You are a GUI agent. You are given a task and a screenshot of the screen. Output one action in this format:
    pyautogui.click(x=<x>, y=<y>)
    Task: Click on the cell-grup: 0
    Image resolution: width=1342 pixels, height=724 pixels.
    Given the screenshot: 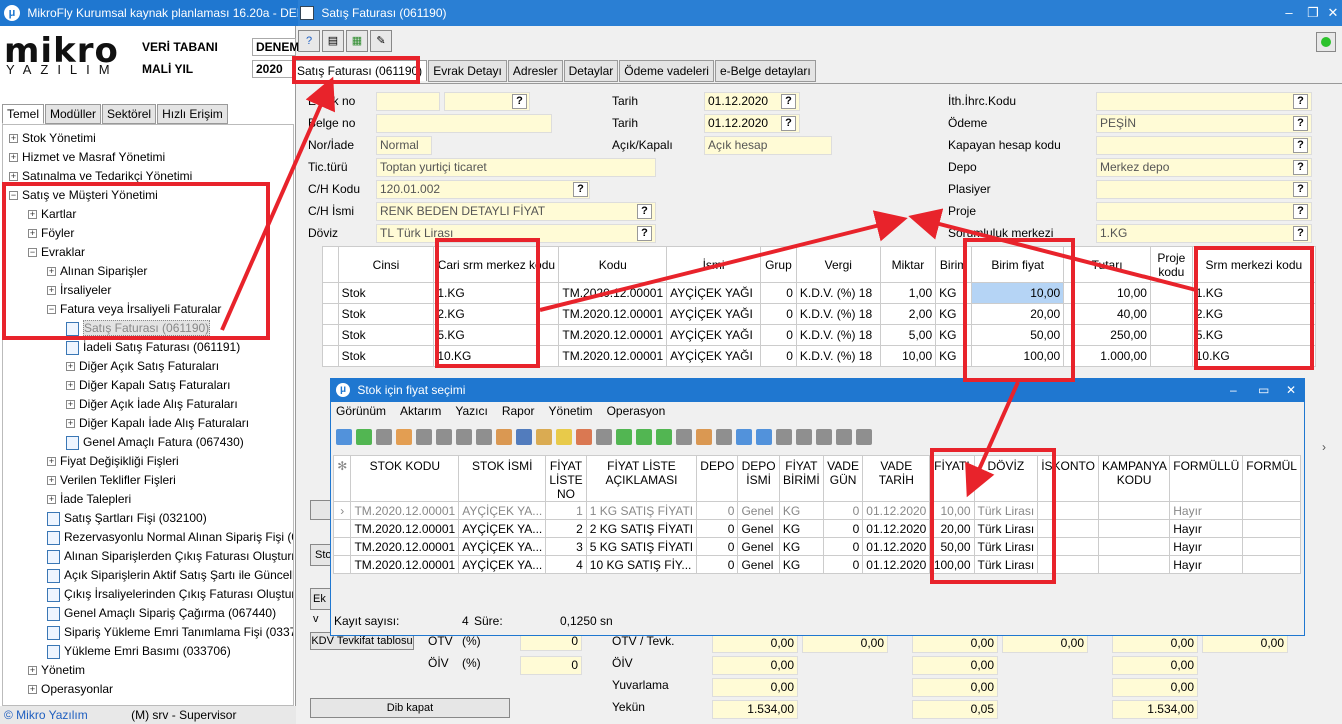 What is the action you would take?
    pyautogui.click(x=778, y=293)
    